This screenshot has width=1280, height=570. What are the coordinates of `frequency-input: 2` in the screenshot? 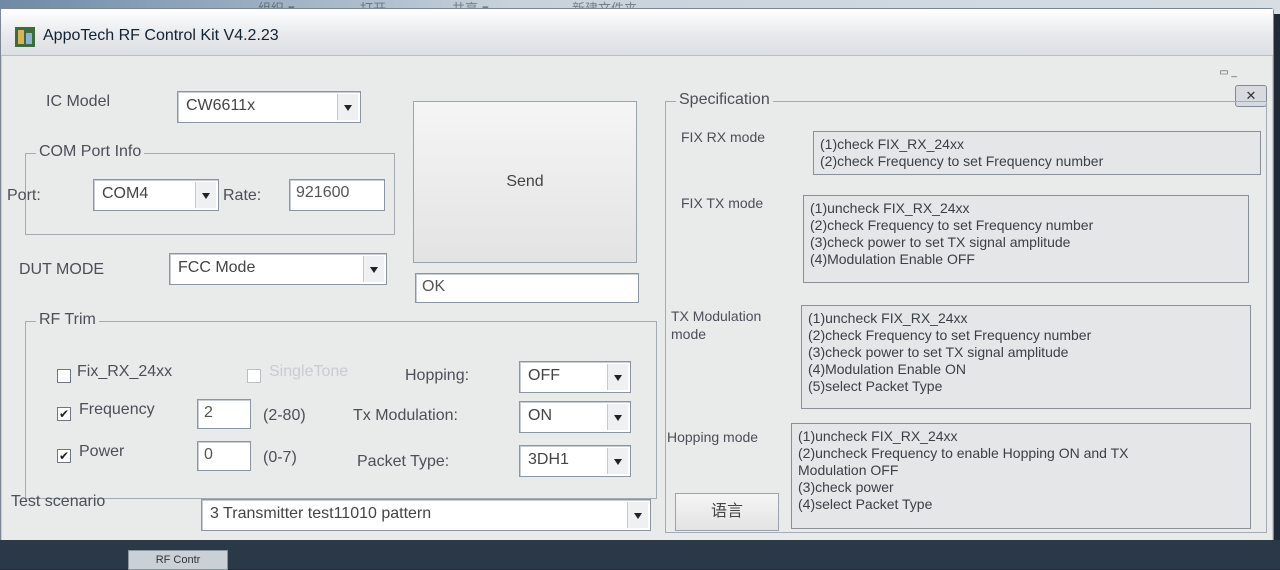 It's located at (224, 414).